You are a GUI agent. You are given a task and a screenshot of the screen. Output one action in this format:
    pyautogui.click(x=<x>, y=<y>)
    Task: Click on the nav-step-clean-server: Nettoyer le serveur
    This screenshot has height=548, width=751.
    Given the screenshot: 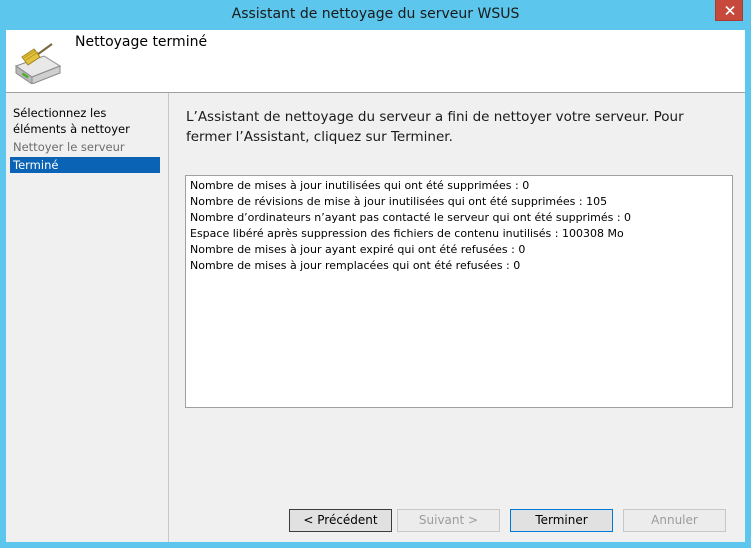 What is the action you would take?
    pyautogui.click(x=69, y=147)
    